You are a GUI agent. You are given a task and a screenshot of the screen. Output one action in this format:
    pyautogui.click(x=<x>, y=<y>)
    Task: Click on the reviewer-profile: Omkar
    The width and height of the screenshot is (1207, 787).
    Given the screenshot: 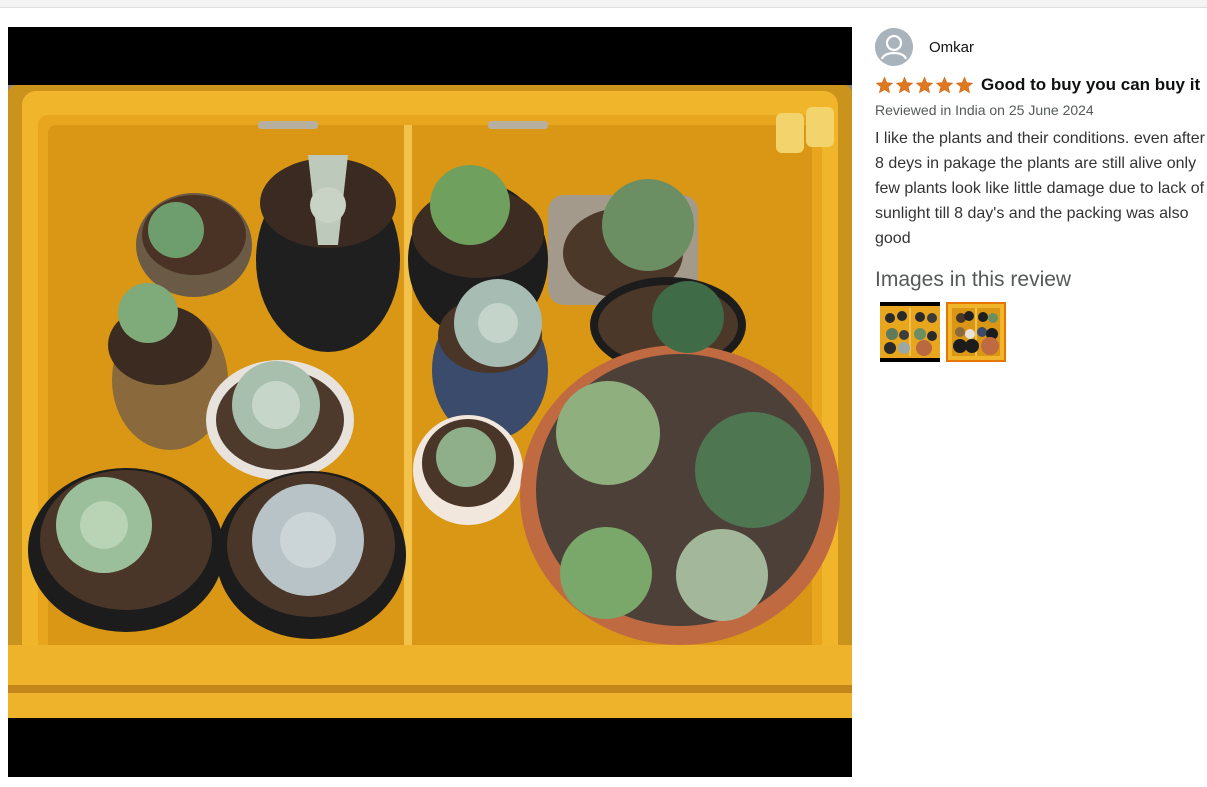 What is the action you would take?
    pyautogui.click(x=1041, y=47)
    